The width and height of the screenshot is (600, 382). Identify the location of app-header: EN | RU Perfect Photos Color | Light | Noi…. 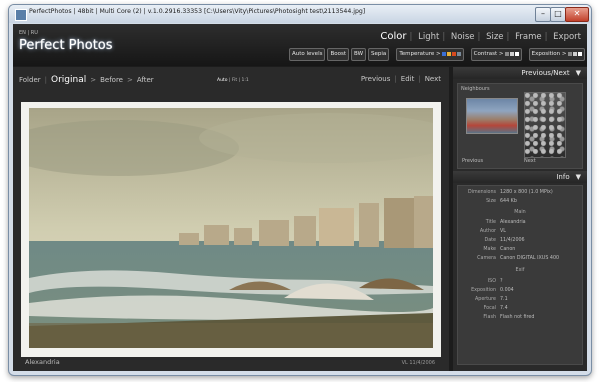
(300, 45).